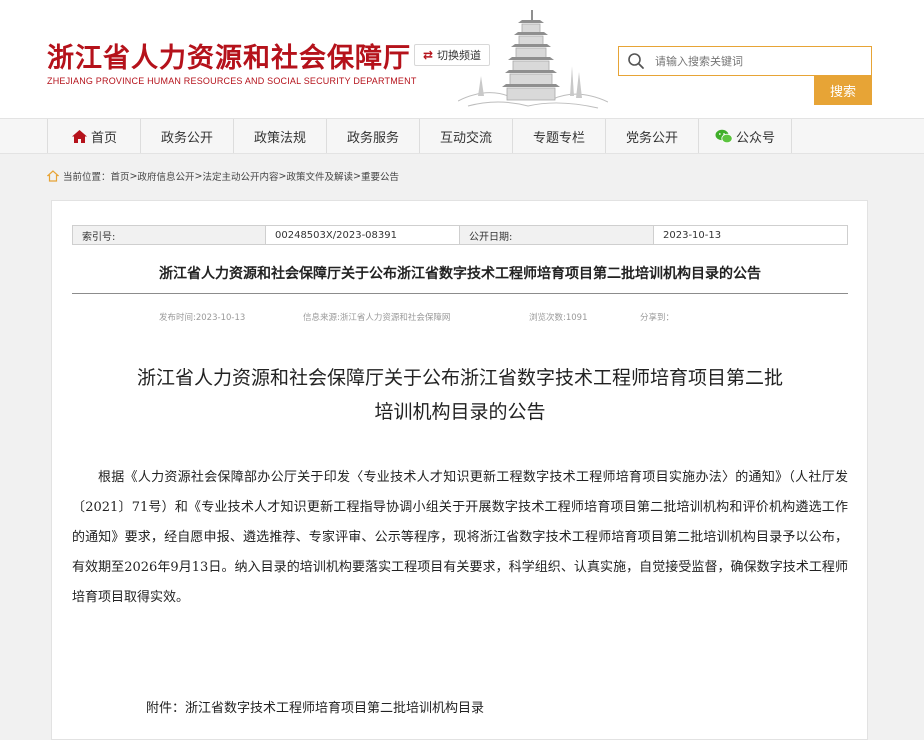  I want to click on info-source: 信息来源:浙江省人力资源和社会保障网, so click(377, 318).